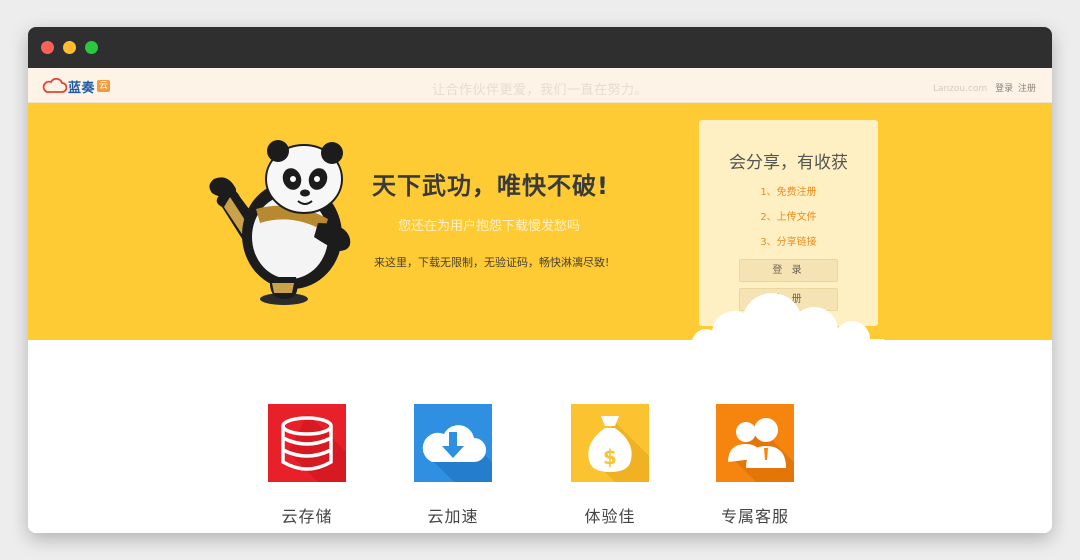 The image size is (1080, 560). I want to click on database-icon, so click(307, 443).